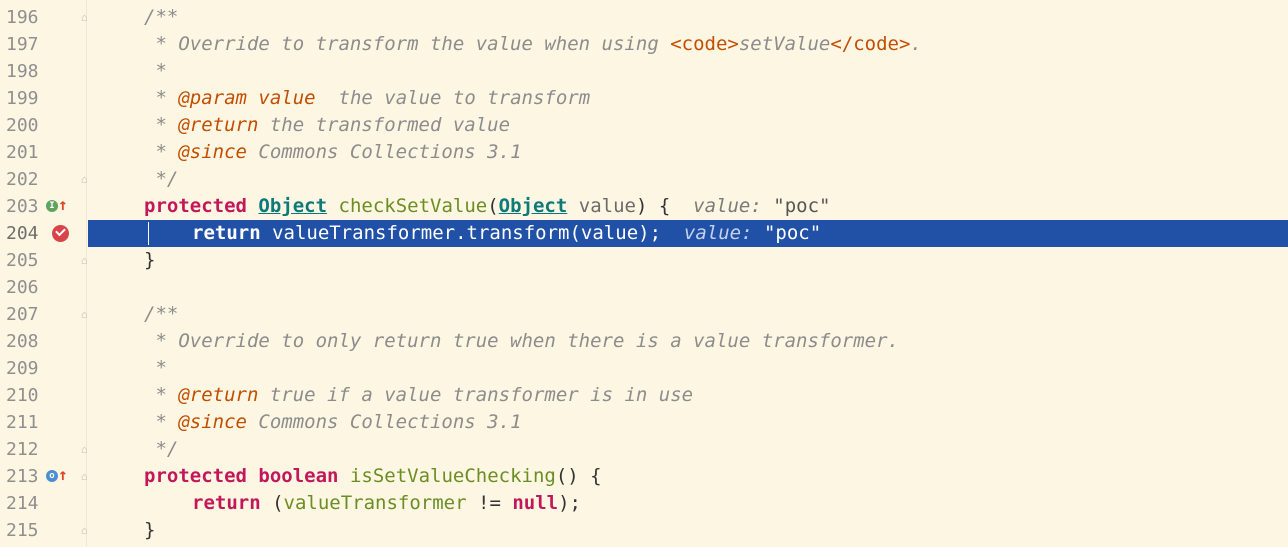 This screenshot has height=547, width=1288. Describe the element at coordinates (287, 98) in the screenshot. I see `code-token: value` at that location.